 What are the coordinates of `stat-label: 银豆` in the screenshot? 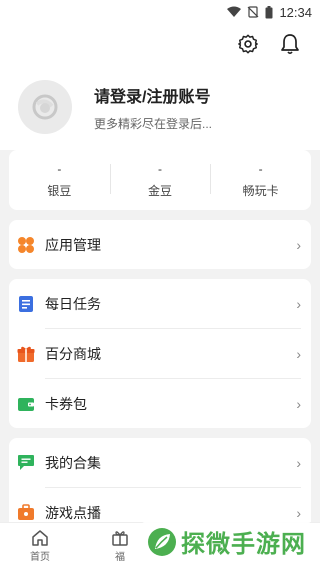 It's located at (59, 190).